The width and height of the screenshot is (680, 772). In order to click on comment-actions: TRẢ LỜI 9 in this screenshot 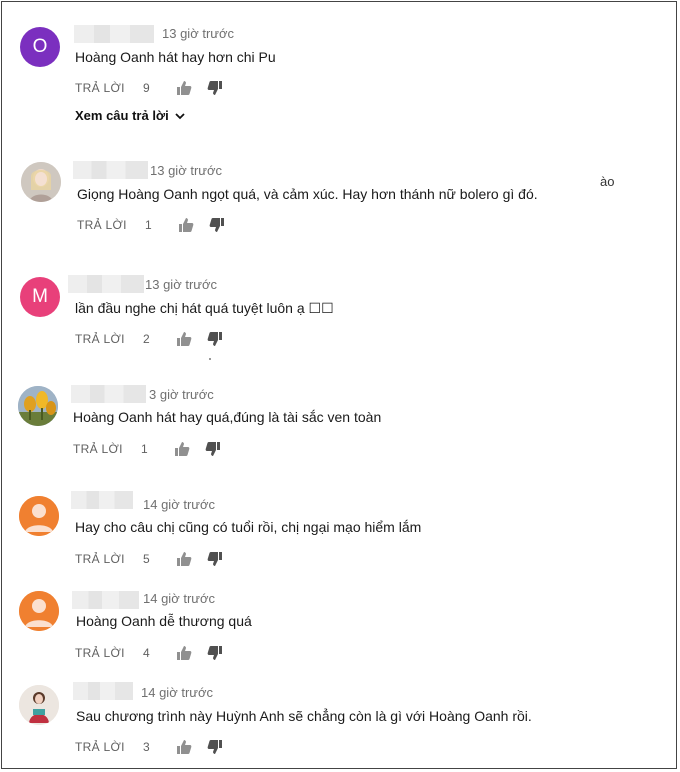, I will do `click(175, 88)`.